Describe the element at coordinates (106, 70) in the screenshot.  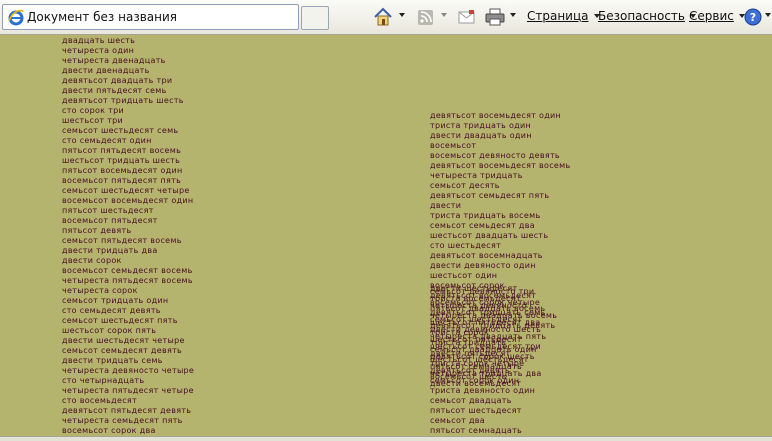
I see `number-text-line: двести двенадцать` at that location.